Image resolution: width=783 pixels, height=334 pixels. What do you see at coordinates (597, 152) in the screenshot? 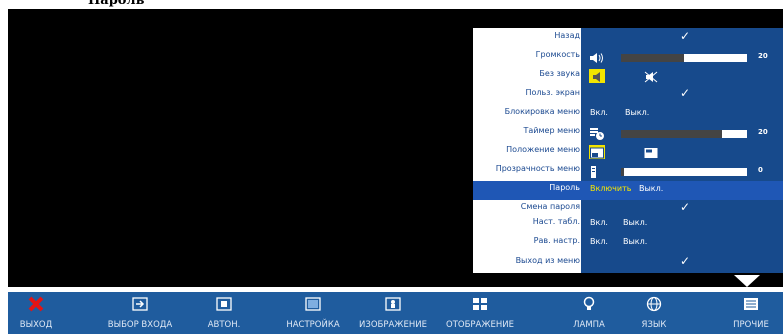
I see `position-bottom-left-icon` at bounding box center [597, 152].